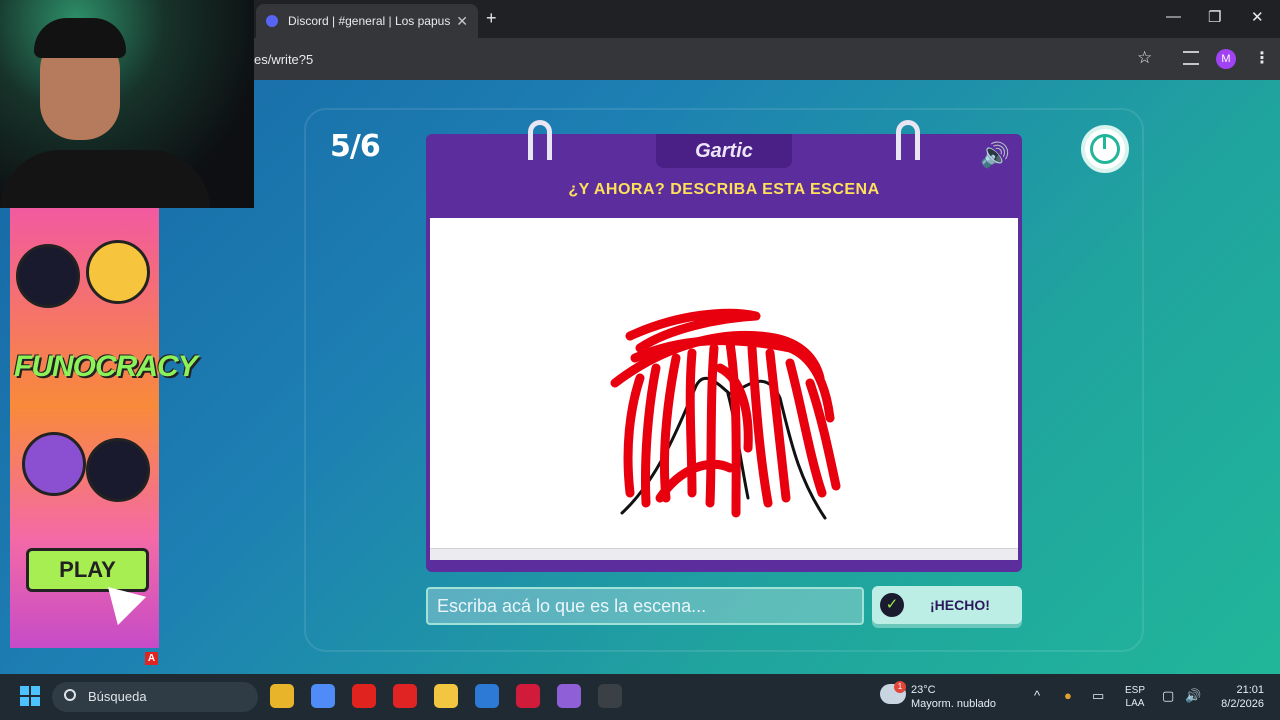  Describe the element at coordinates (487, 696) in the screenshot. I see `visual-studio-icon` at that location.